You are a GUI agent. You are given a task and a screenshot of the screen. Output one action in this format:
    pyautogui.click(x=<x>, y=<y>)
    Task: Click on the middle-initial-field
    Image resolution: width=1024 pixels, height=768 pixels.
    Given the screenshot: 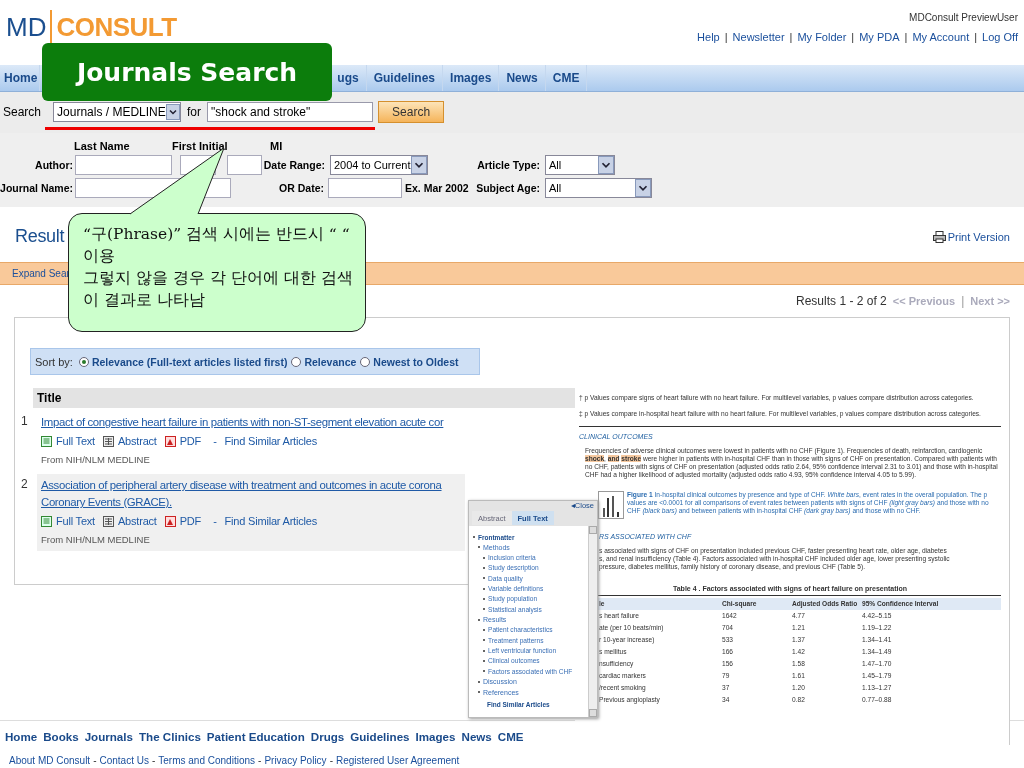 What is the action you would take?
    pyautogui.click(x=244, y=164)
    